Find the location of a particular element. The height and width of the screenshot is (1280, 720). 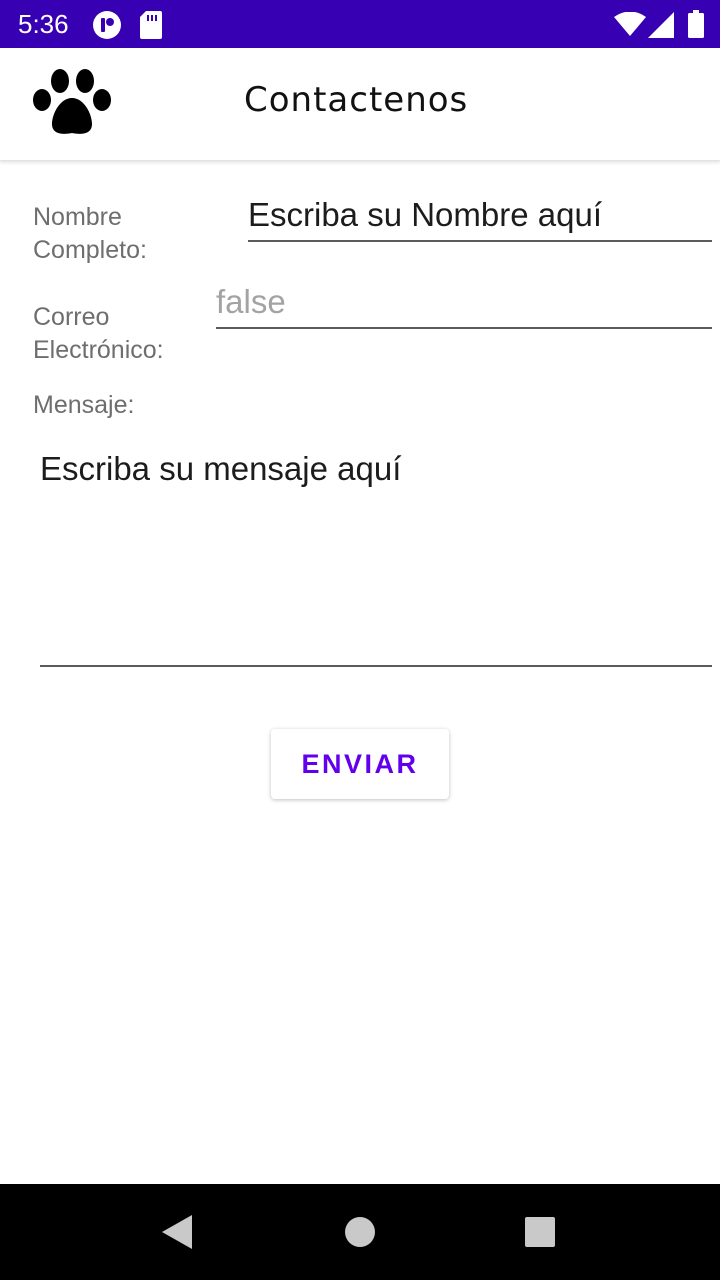

recents-icon is located at coordinates (540, 1234).